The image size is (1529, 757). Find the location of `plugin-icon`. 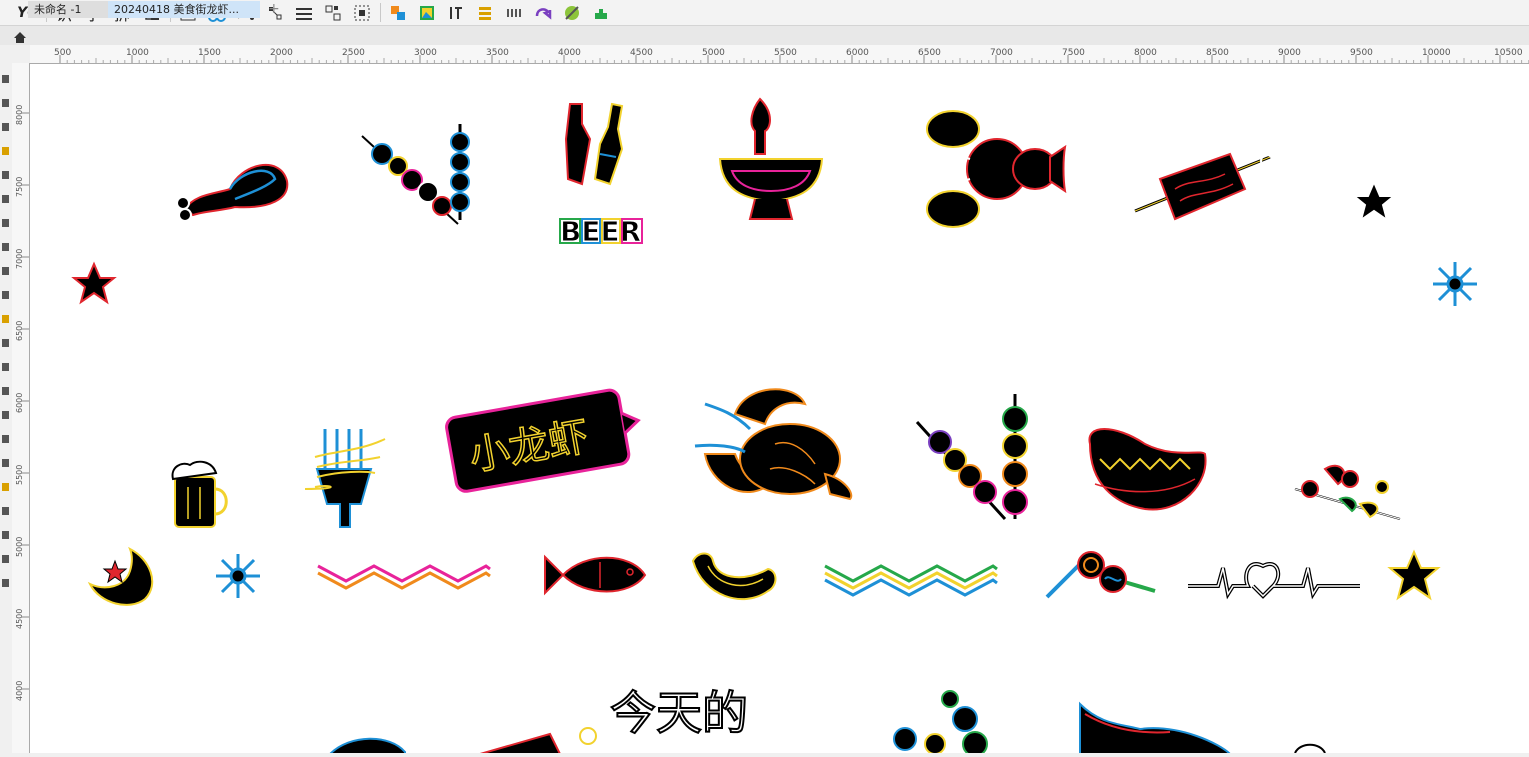

plugin-icon is located at coordinates (601, 12).